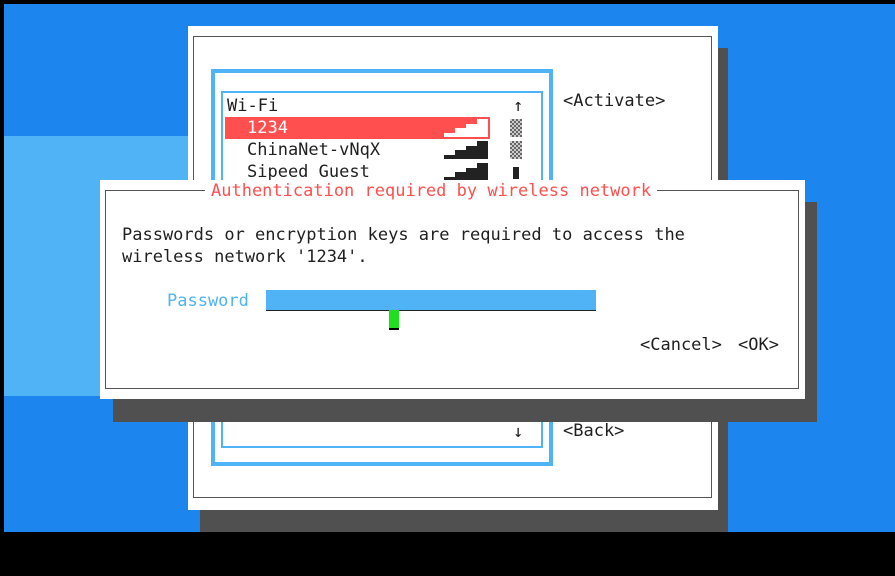  What do you see at coordinates (208, 301) in the screenshot?
I see `password-label: Password` at bounding box center [208, 301].